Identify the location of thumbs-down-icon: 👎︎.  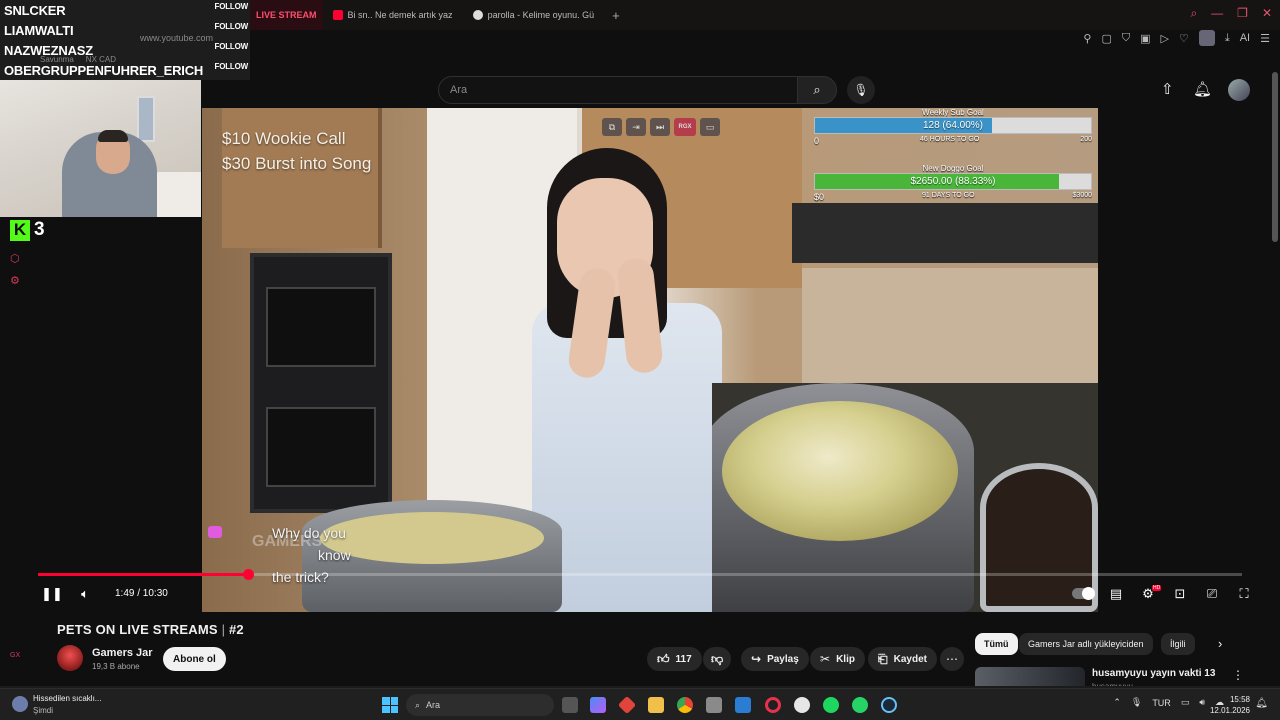
(717, 658).